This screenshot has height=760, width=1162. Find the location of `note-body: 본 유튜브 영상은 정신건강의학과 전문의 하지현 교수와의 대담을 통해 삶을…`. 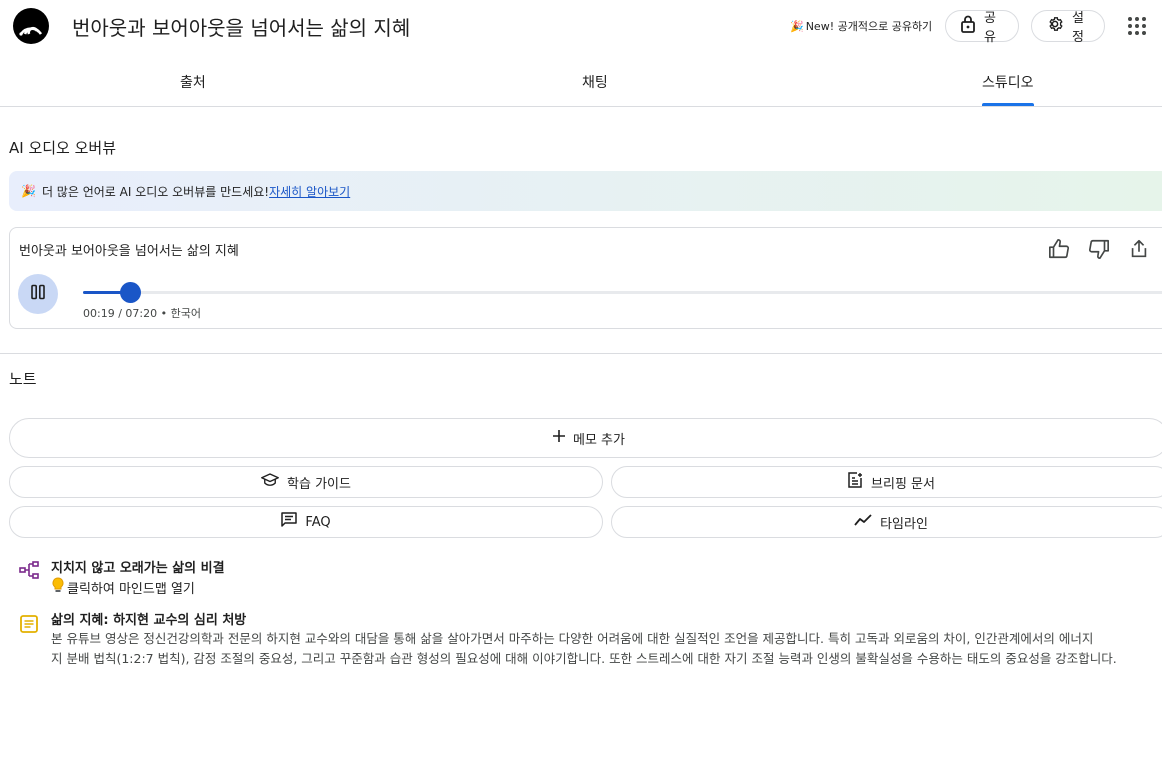

note-body: 본 유튜브 영상은 정신건강의학과 전문의 하지현 교수와의 대담을 통해 삶을… is located at coordinates (606, 649).